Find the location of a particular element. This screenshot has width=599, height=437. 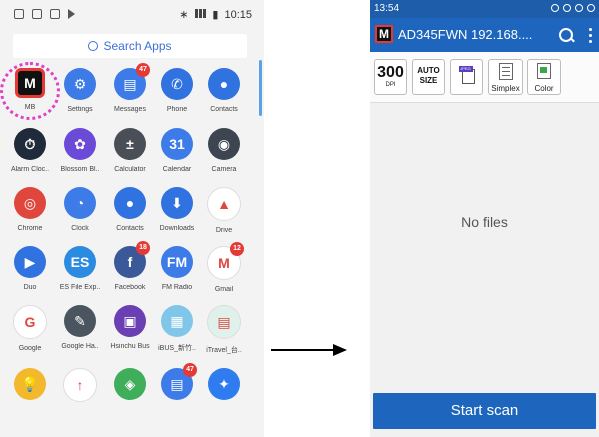

app-label: Calculator is located at coordinates (130, 169).